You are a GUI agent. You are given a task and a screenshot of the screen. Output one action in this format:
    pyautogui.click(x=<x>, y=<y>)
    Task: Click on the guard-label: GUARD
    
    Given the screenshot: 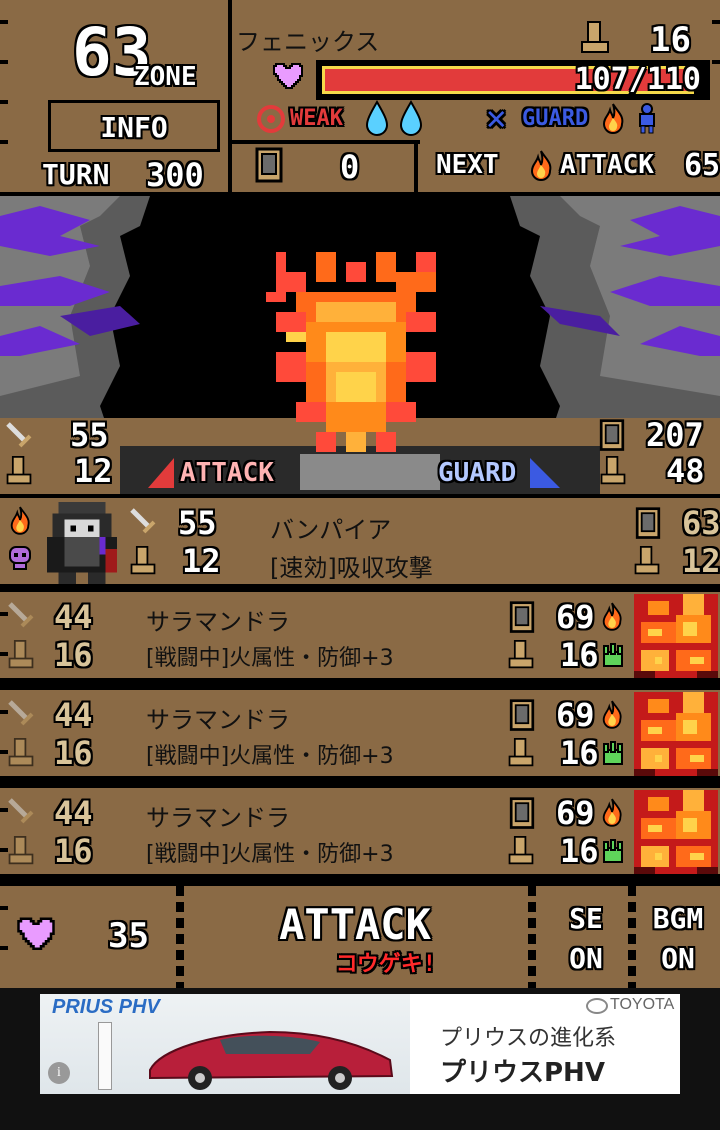 What is the action you would take?
    pyautogui.click(x=555, y=118)
    